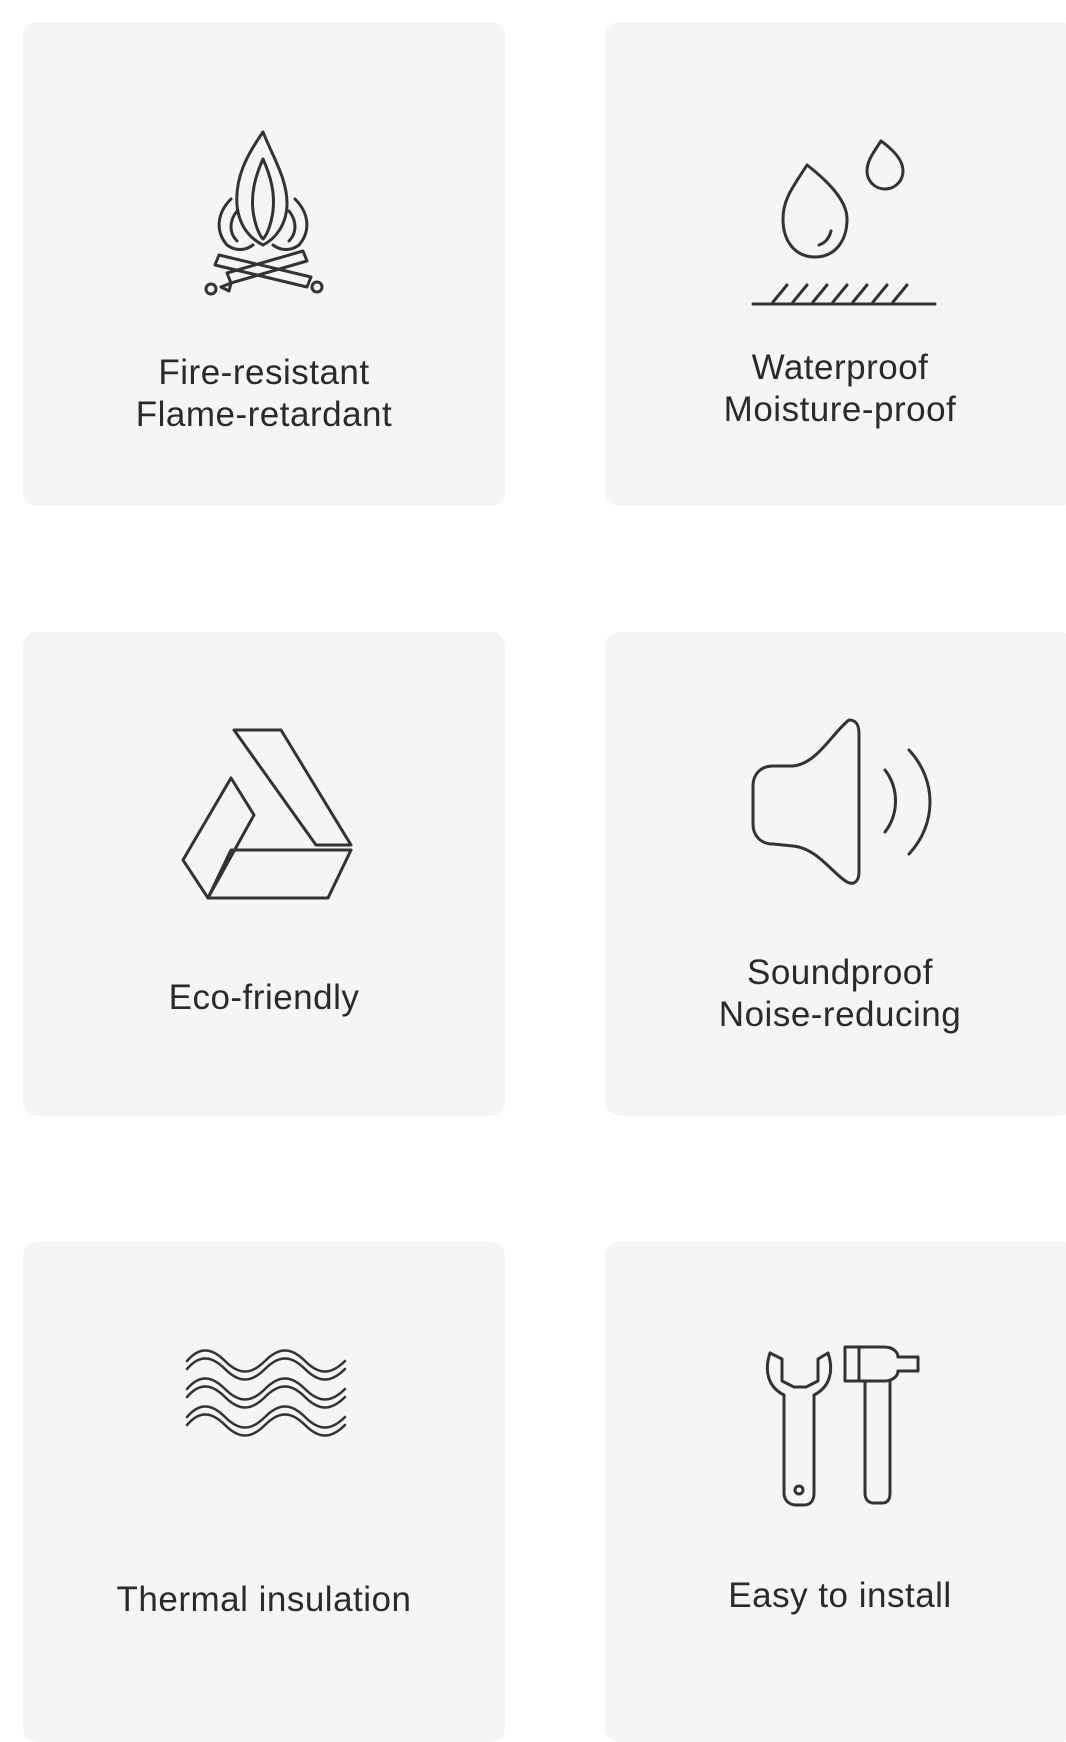 This screenshot has height=1742, width=1066. I want to click on feature-label: Thermal insulation, so click(264, 1600).